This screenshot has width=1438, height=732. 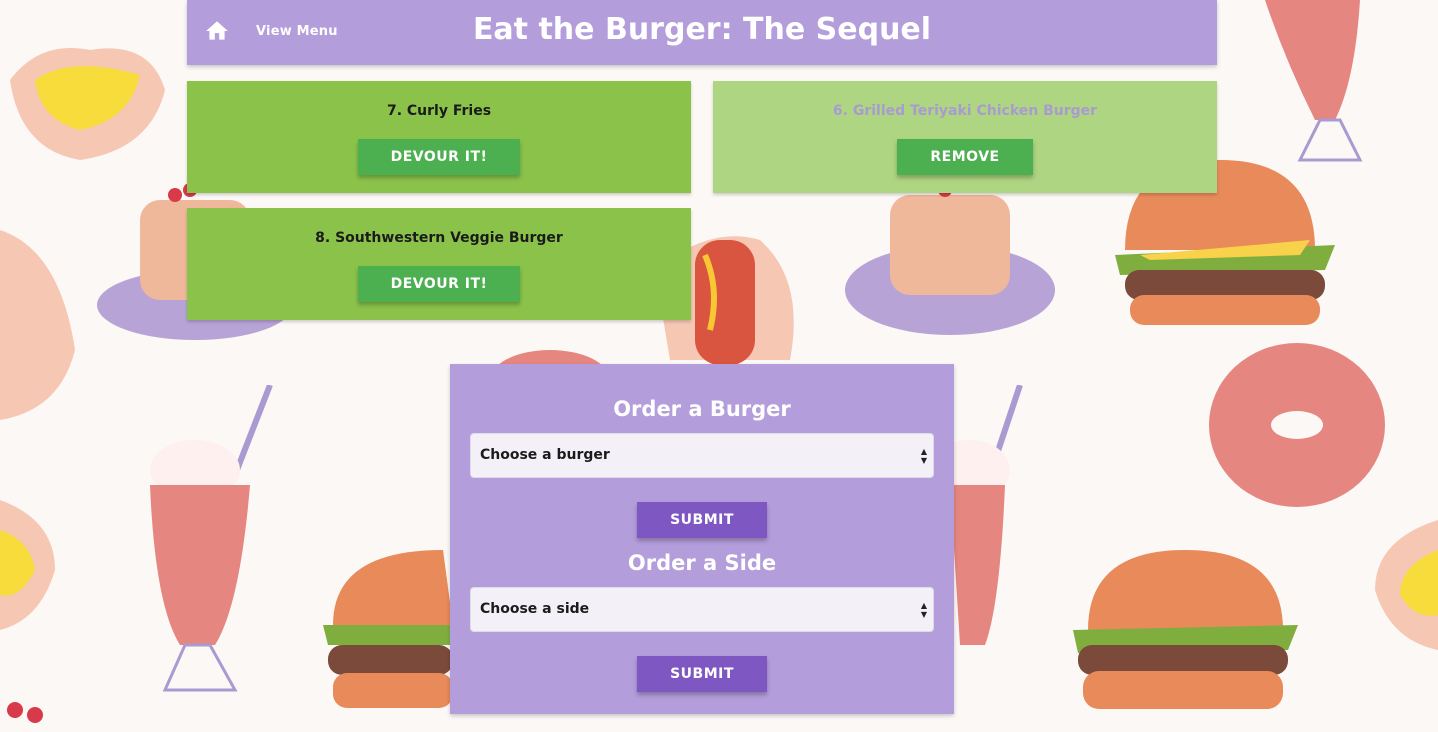 What do you see at coordinates (217, 31) in the screenshot?
I see `home-icon` at bounding box center [217, 31].